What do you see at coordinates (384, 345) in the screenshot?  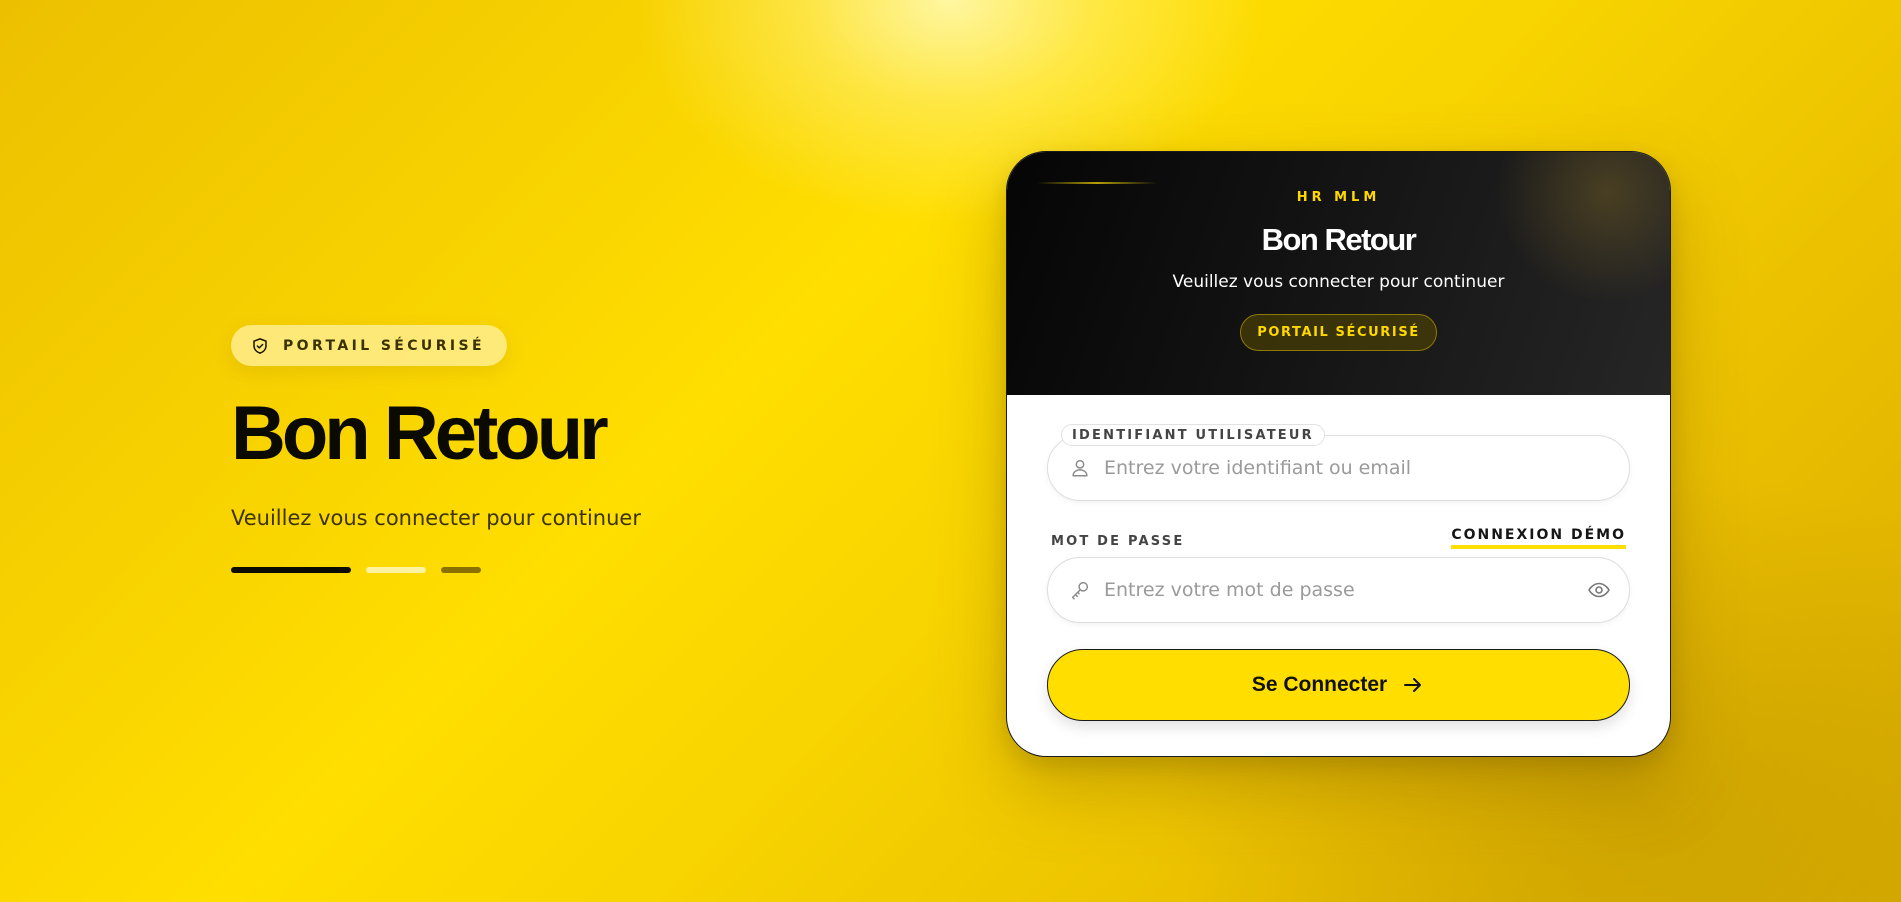 I see `secure-portal-label: PORTAIL SÉCURISÉ` at bounding box center [384, 345].